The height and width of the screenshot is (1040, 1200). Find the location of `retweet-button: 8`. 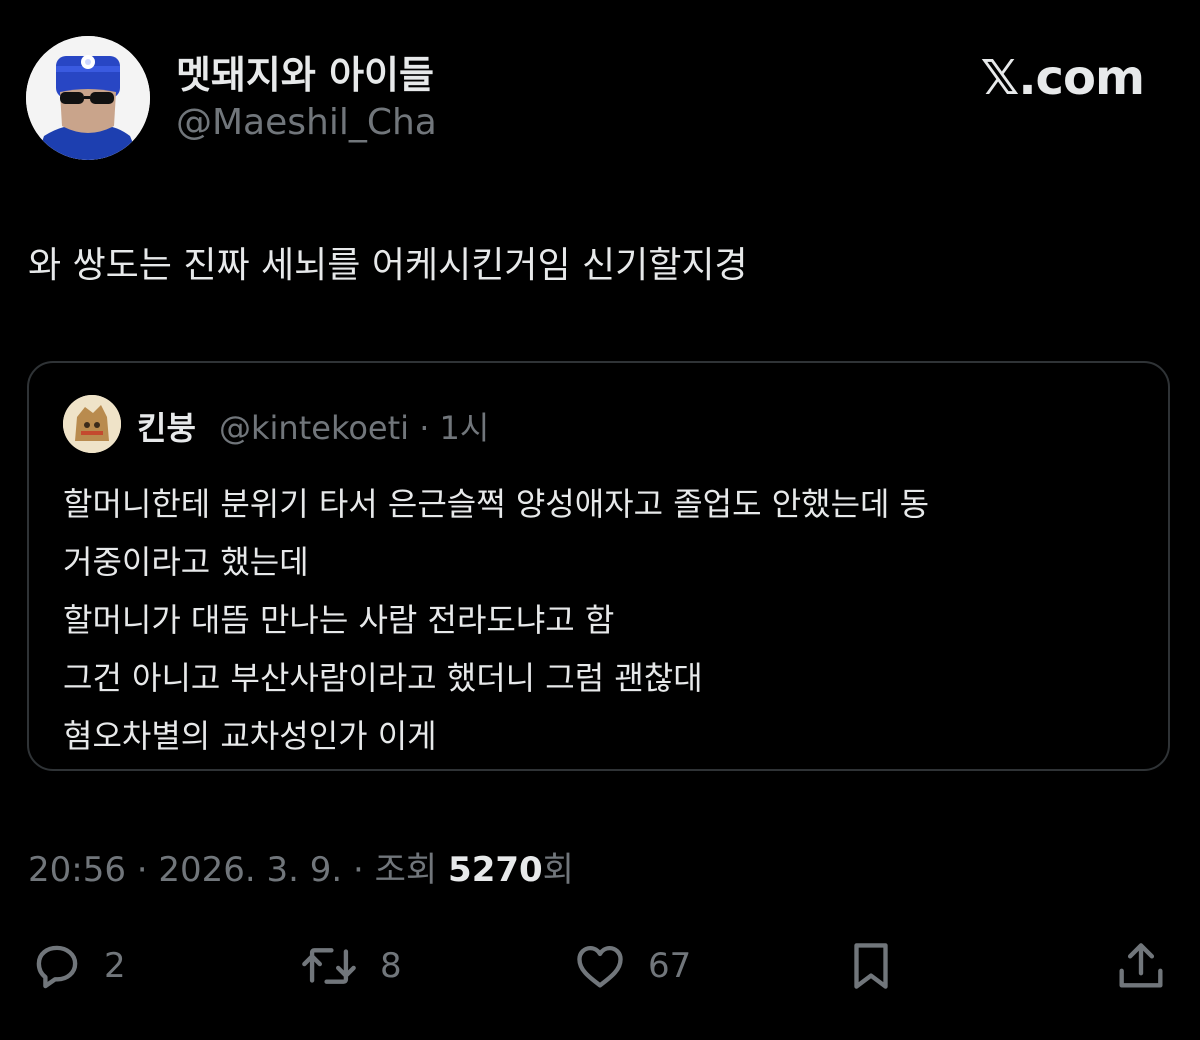

retweet-button: 8 is located at coordinates (349, 966).